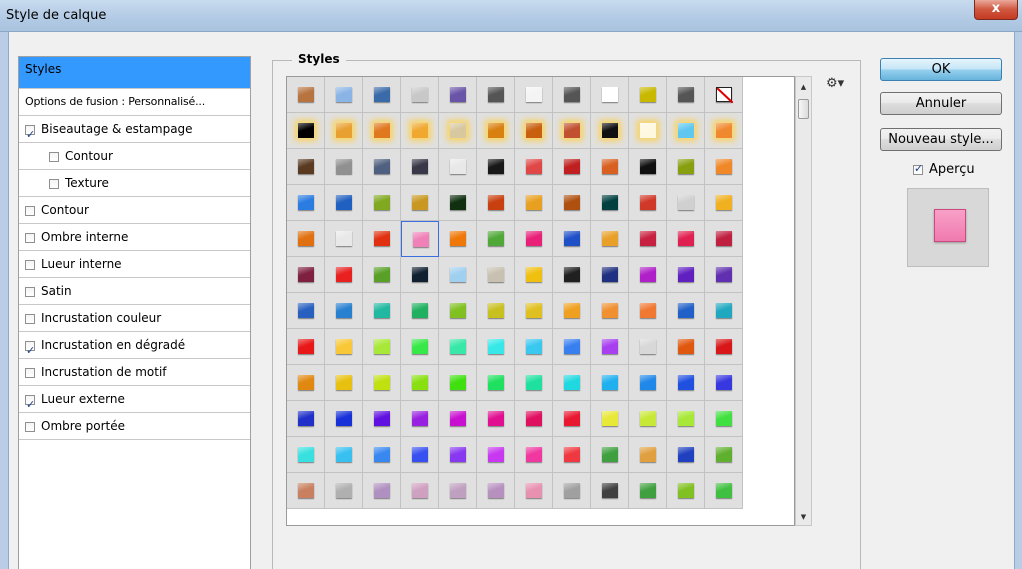 The width and height of the screenshot is (1022, 569). Describe the element at coordinates (134, 237) in the screenshot. I see `effect-item: Ombre interne` at that location.